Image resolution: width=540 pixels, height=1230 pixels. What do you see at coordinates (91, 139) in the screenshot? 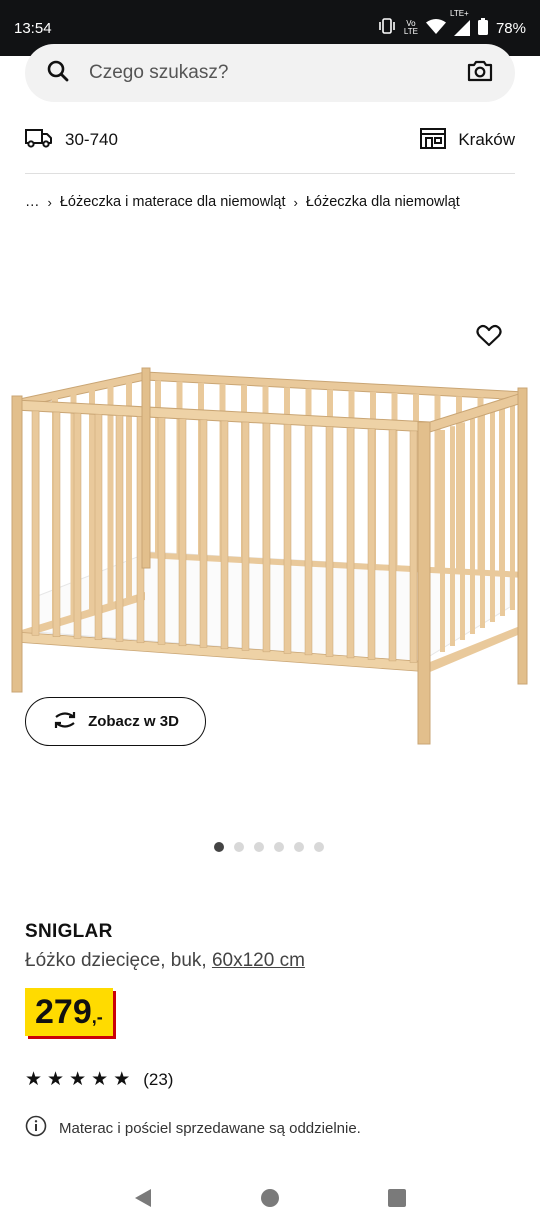
I see `postal-code: 30-740` at bounding box center [91, 139].